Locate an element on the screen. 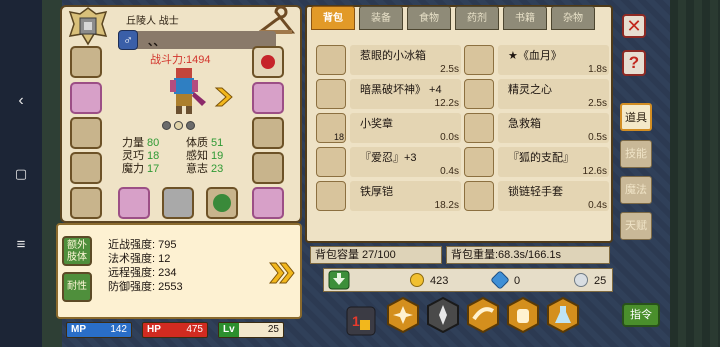 The image size is (720, 347). hp-bar: HP 475 is located at coordinates (175, 330).